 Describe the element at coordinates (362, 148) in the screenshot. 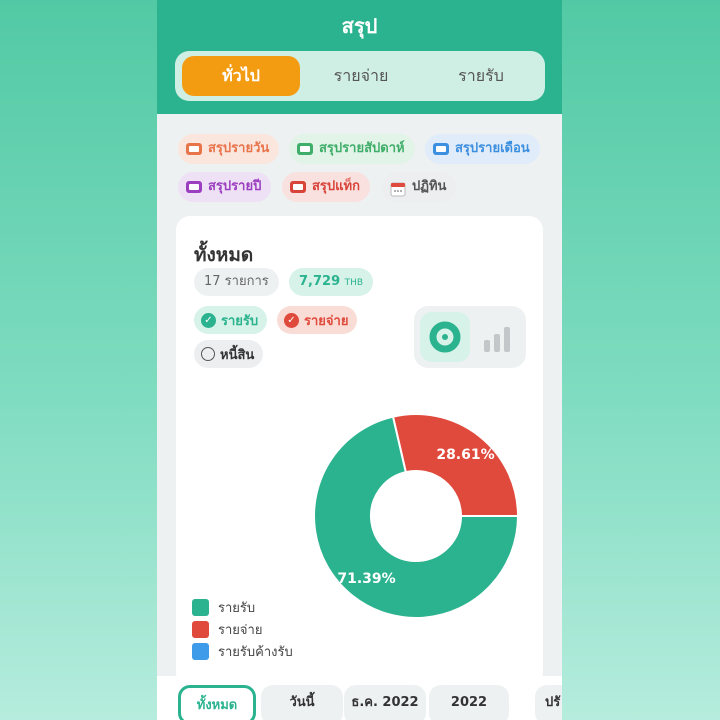

I see `chip-label: สรุปรายสัปดาห์` at that location.